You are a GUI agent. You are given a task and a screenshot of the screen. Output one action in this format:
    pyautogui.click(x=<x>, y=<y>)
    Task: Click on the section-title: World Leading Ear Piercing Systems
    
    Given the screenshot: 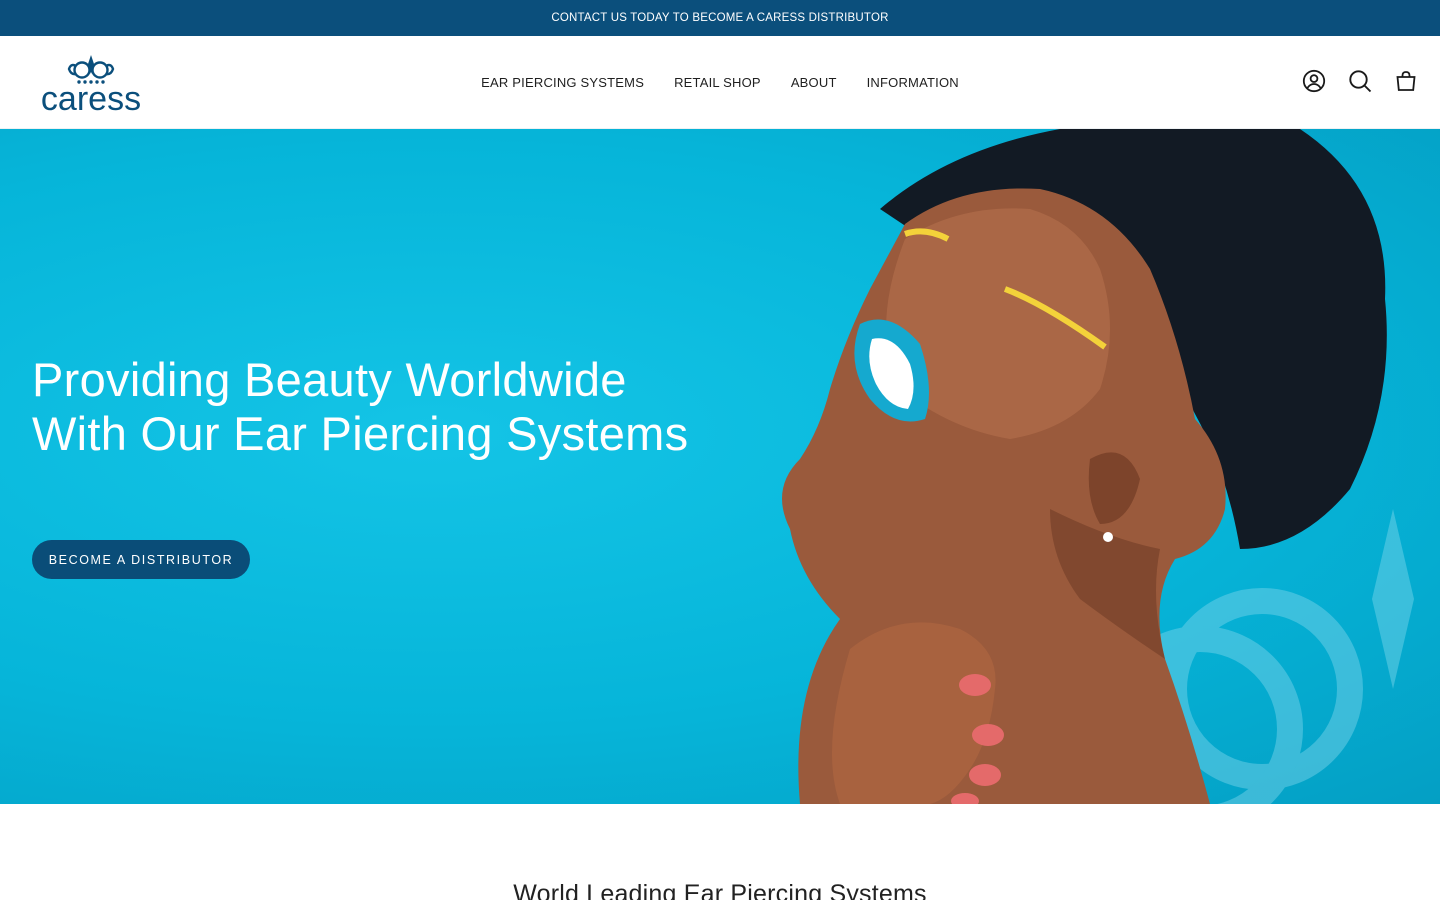 What is the action you would take?
    pyautogui.click(x=720, y=890)
    